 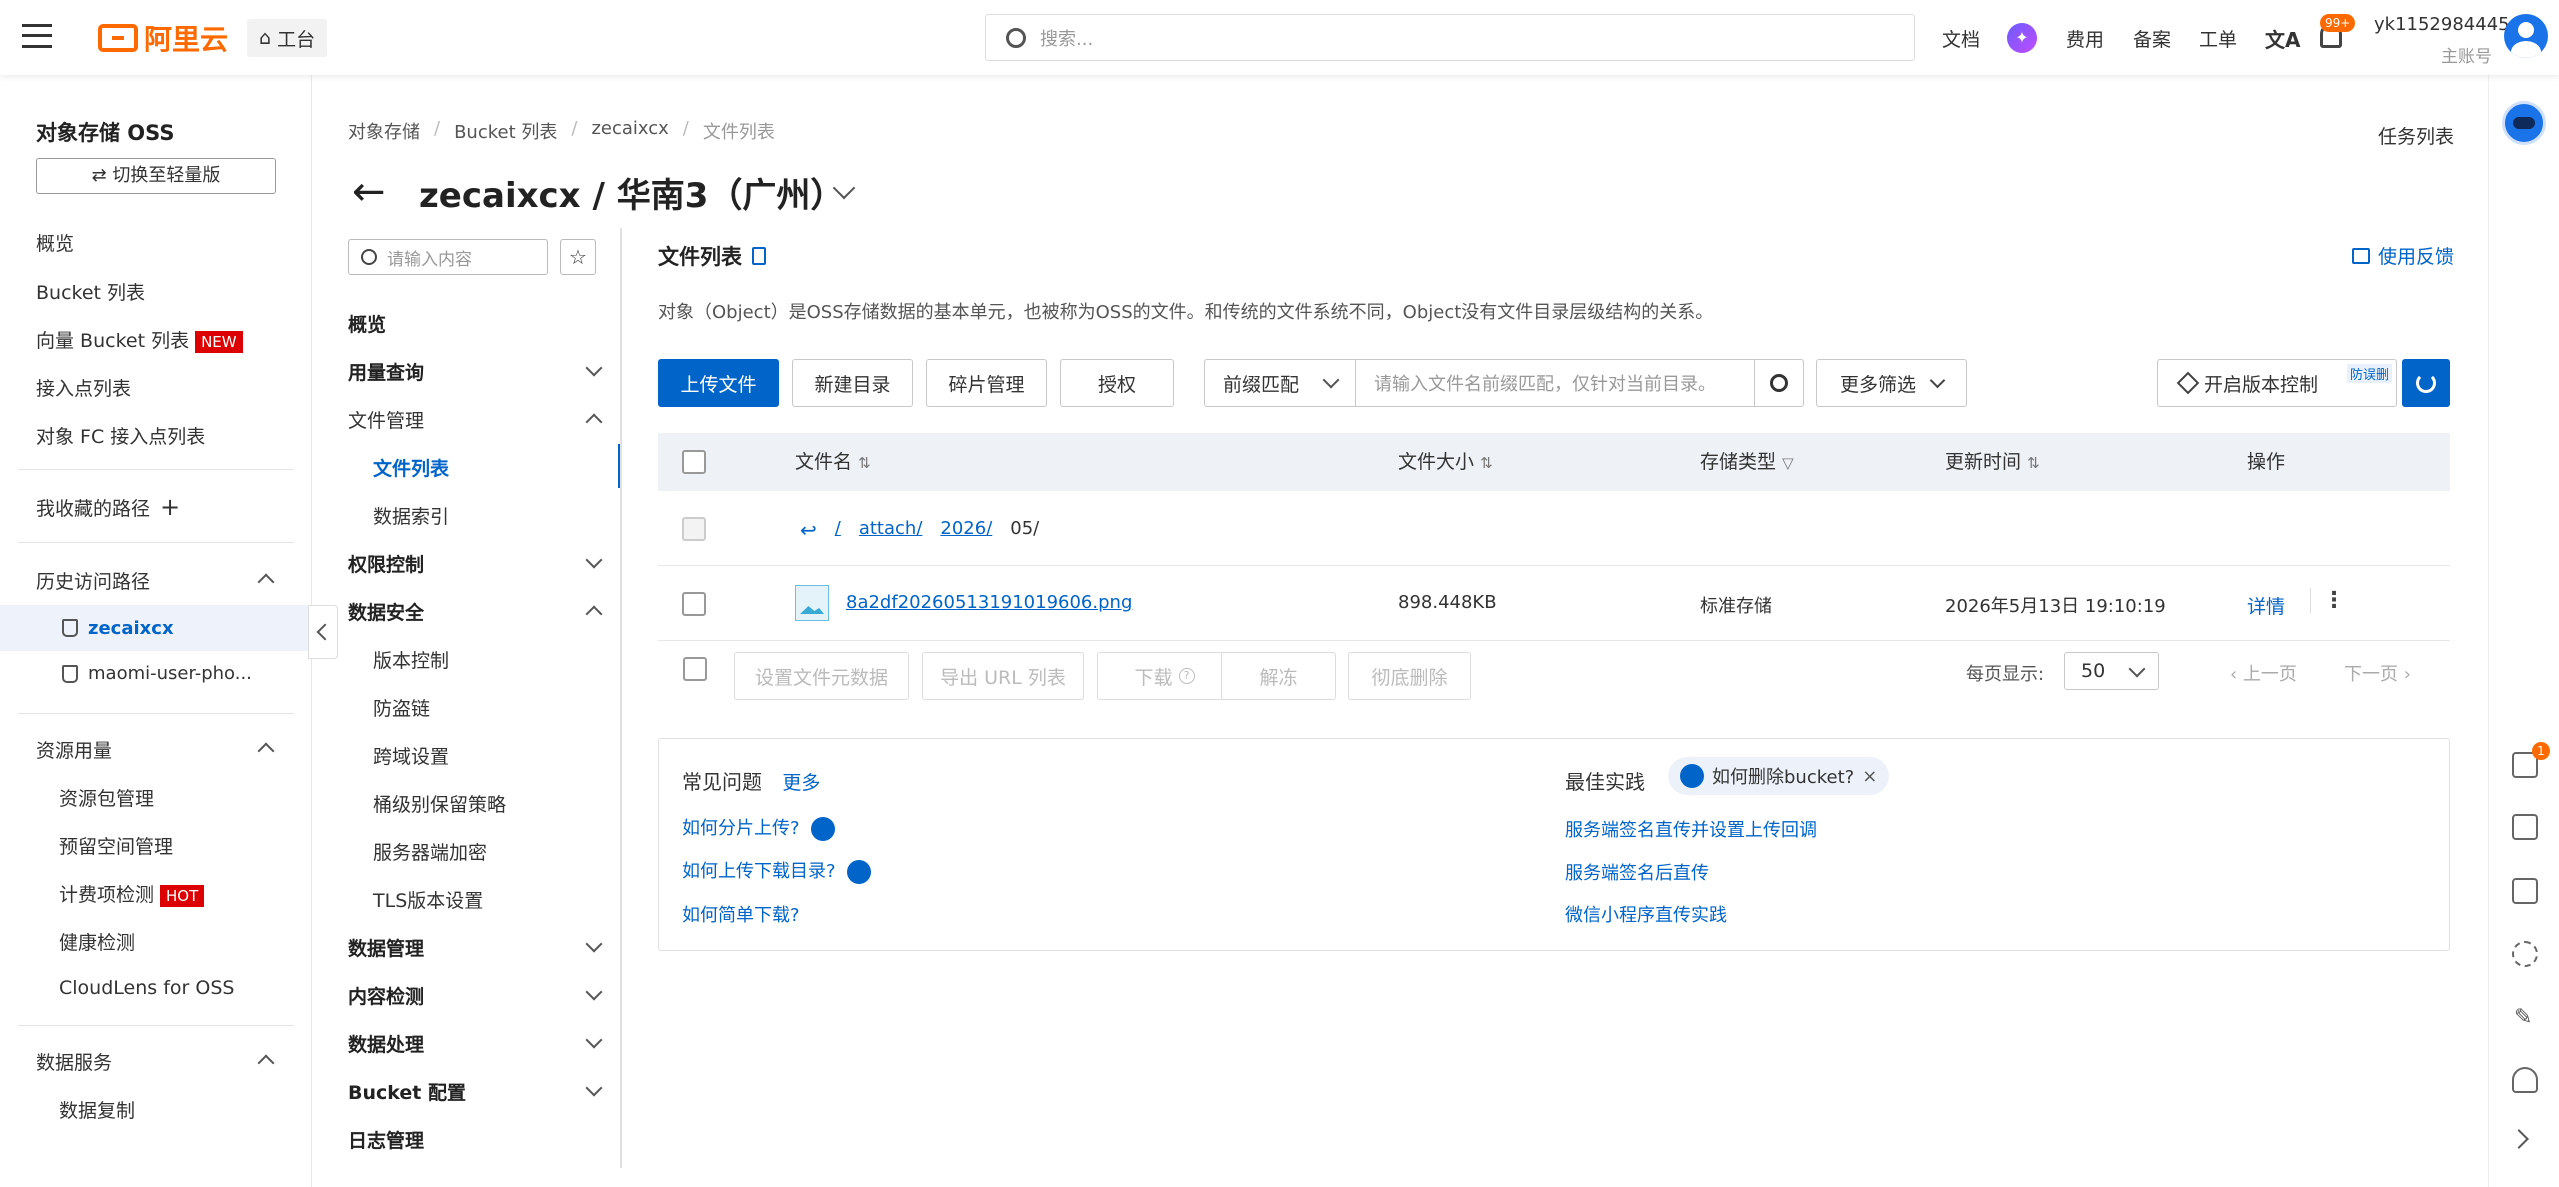 I want to click on sidebar-item-health-check: 健康检测, so click(x=97, y=941).